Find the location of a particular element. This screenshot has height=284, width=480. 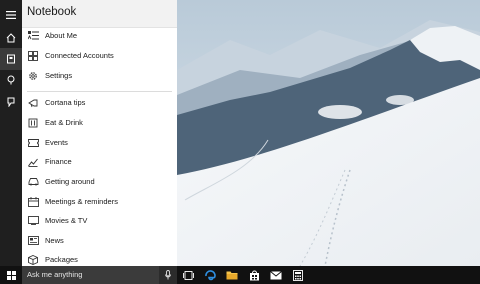

hamburger-menu-icon is located at coordinates (11, 15).